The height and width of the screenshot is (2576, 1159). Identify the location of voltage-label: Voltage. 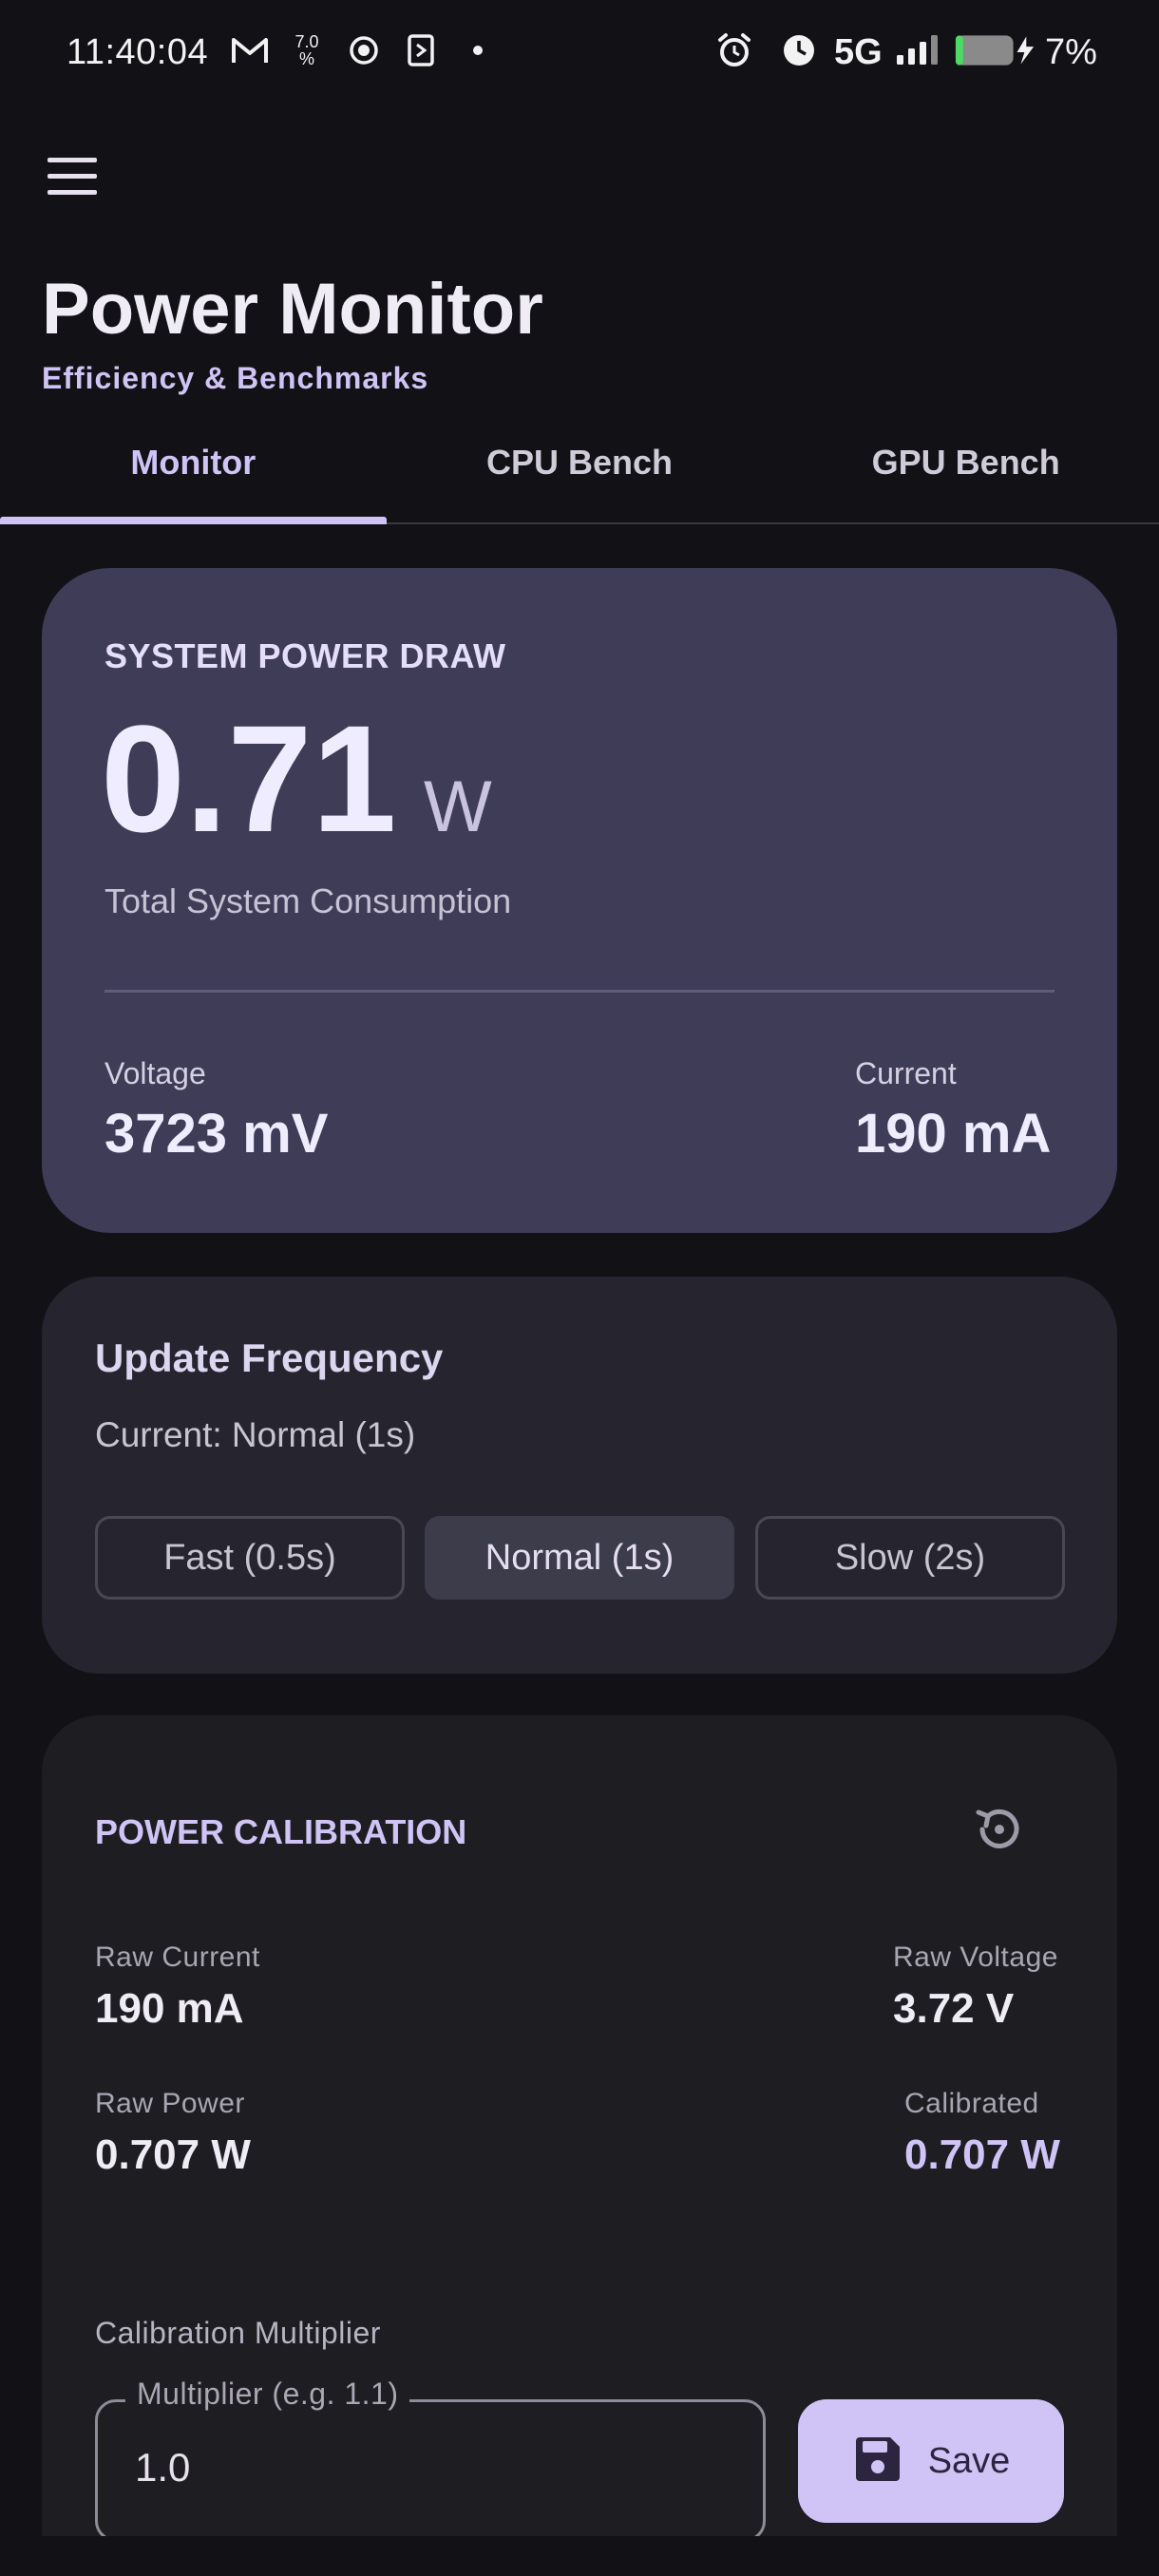
(155, 1073).